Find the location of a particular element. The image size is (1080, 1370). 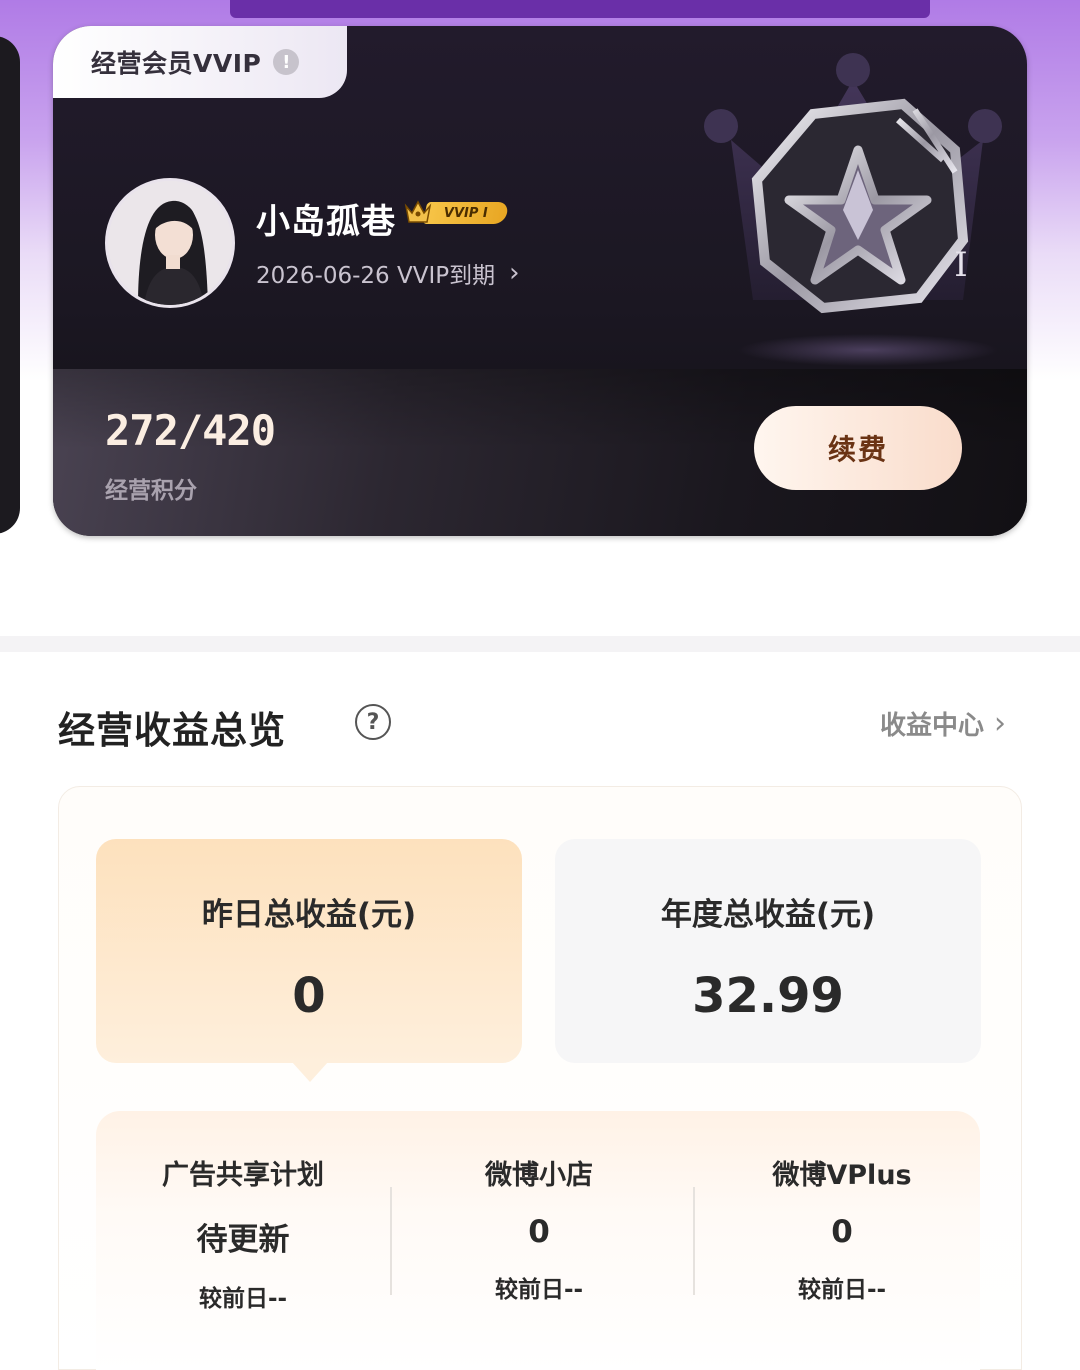

earnings-center-label: 收益中心 is located at coordinates (932, 726).